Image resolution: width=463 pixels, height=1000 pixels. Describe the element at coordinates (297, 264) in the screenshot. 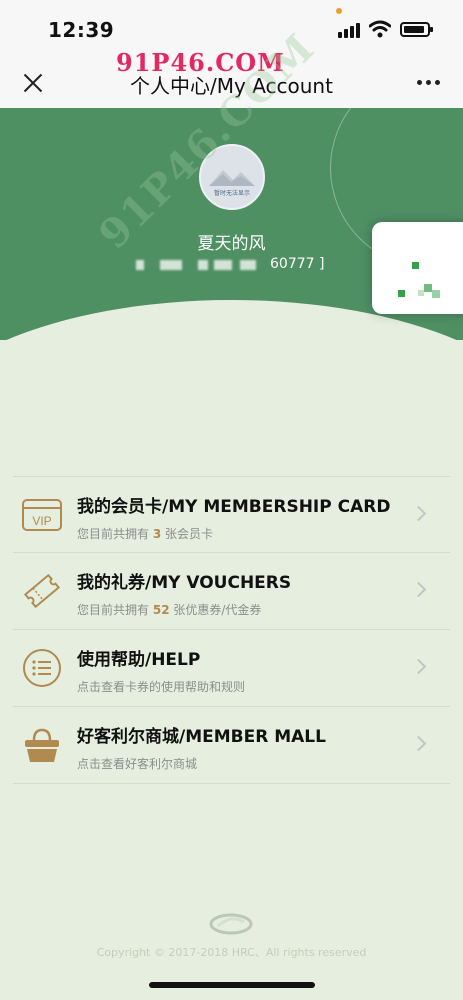

I see `member-id-suffix: 60777 ]` at that location.